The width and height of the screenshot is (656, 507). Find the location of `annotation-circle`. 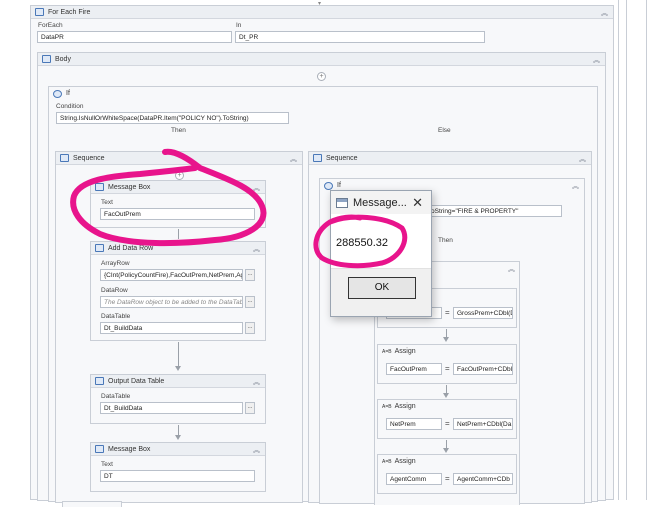

annotation-circle is located at coordinates (360, 241).